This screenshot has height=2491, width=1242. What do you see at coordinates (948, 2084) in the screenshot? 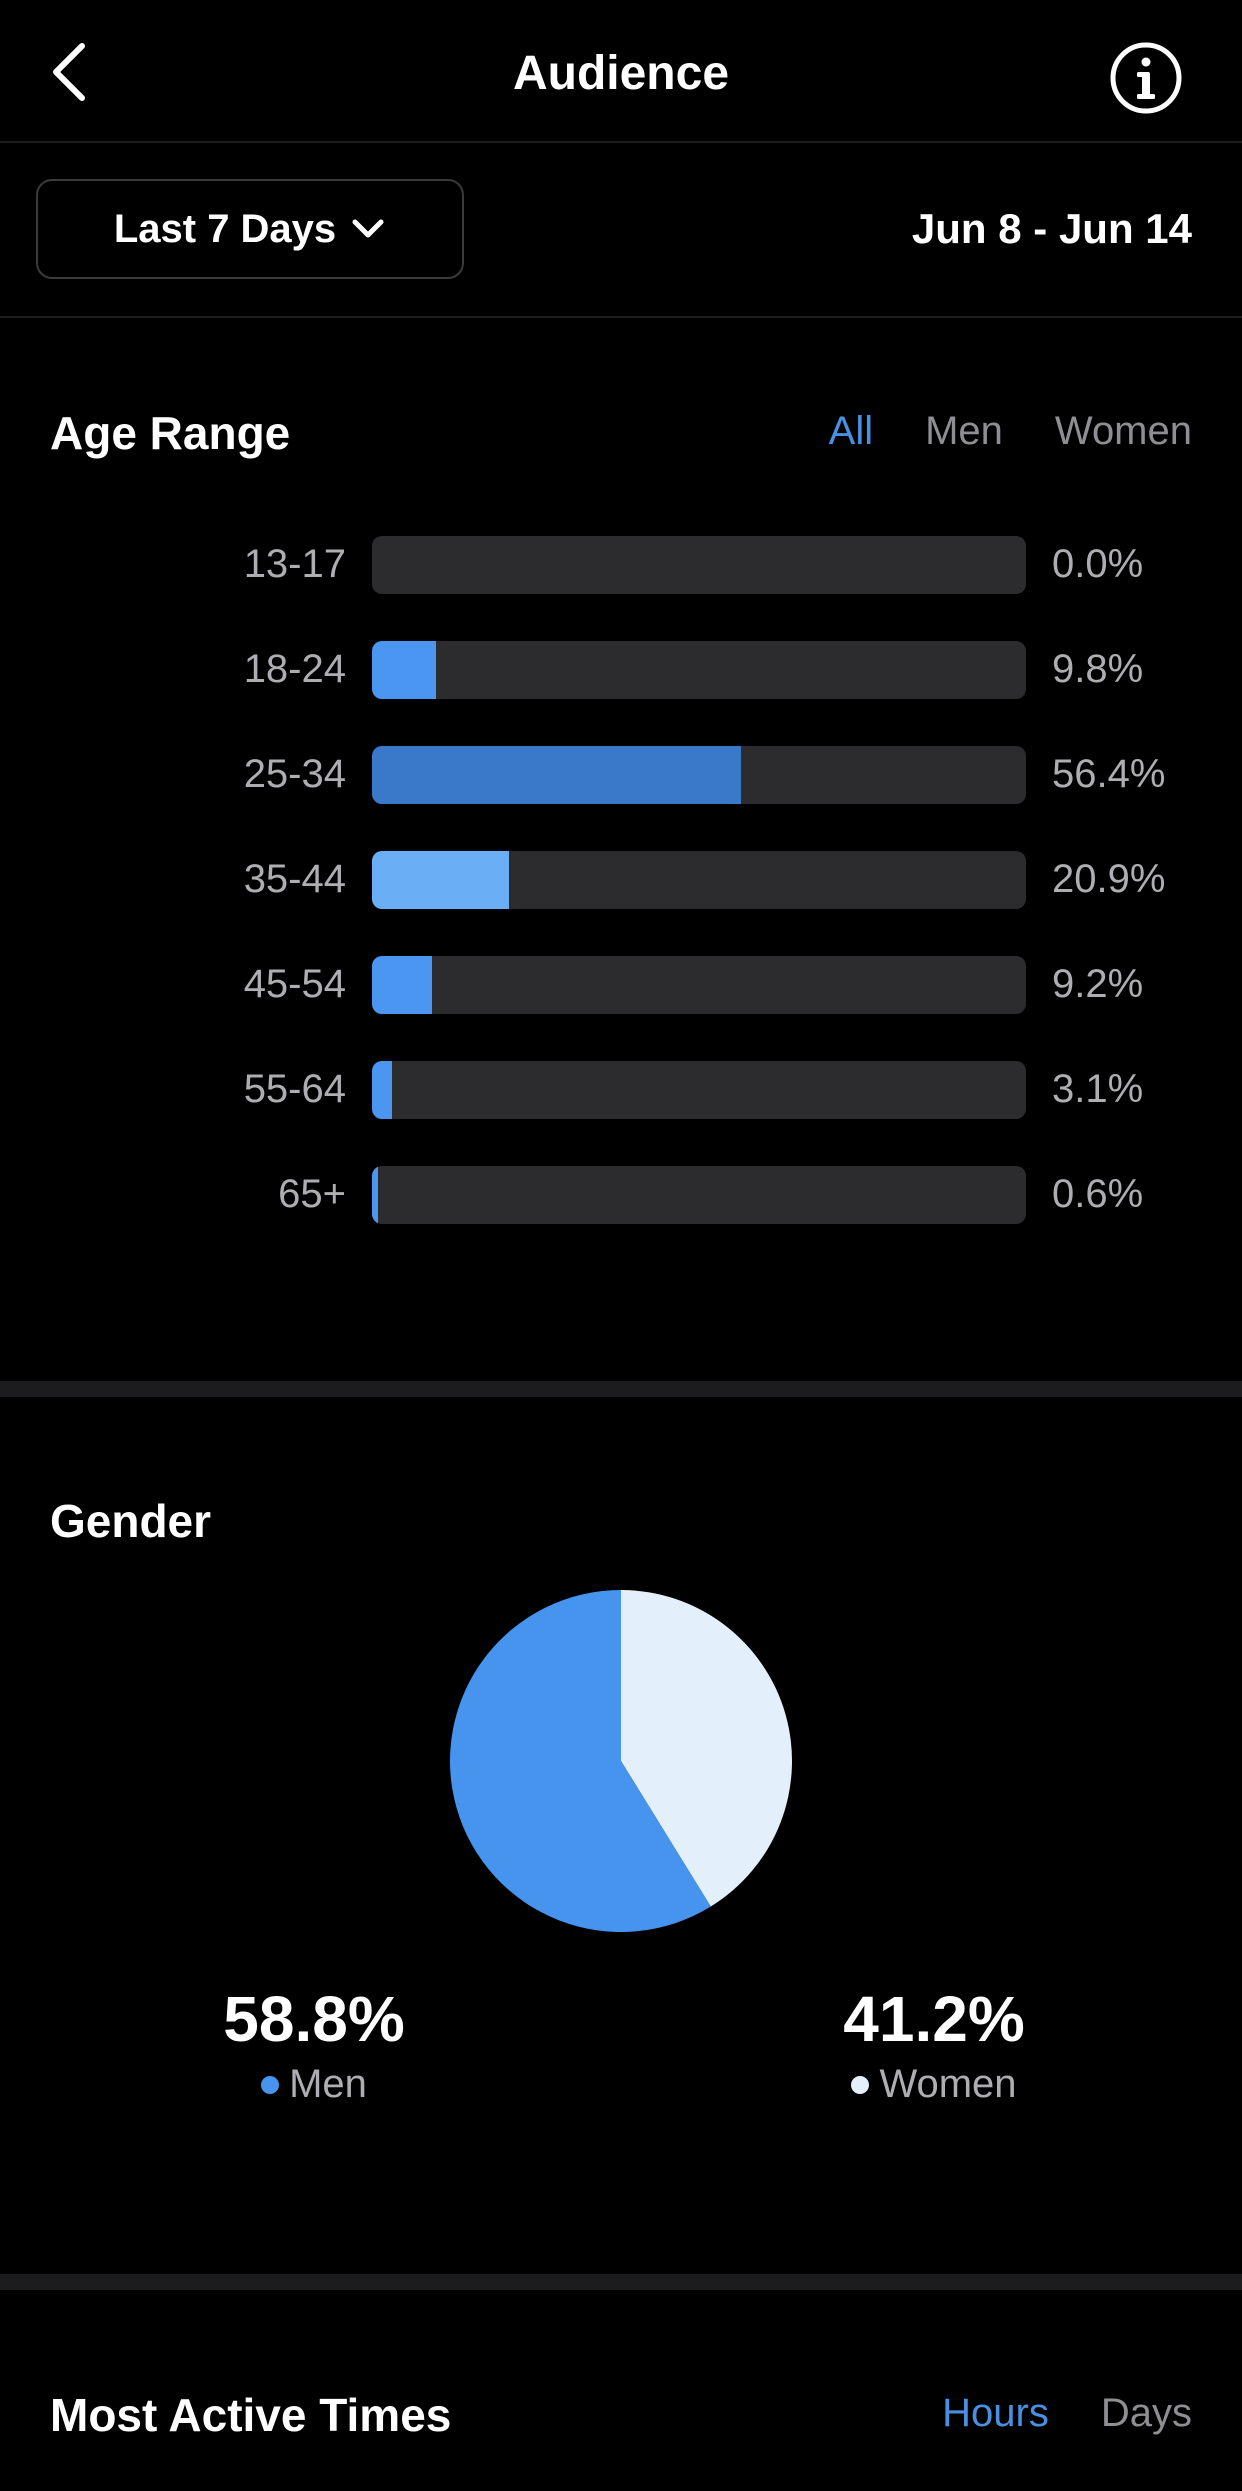
I see `women-label: Women` at bounding box center [948, 2084].